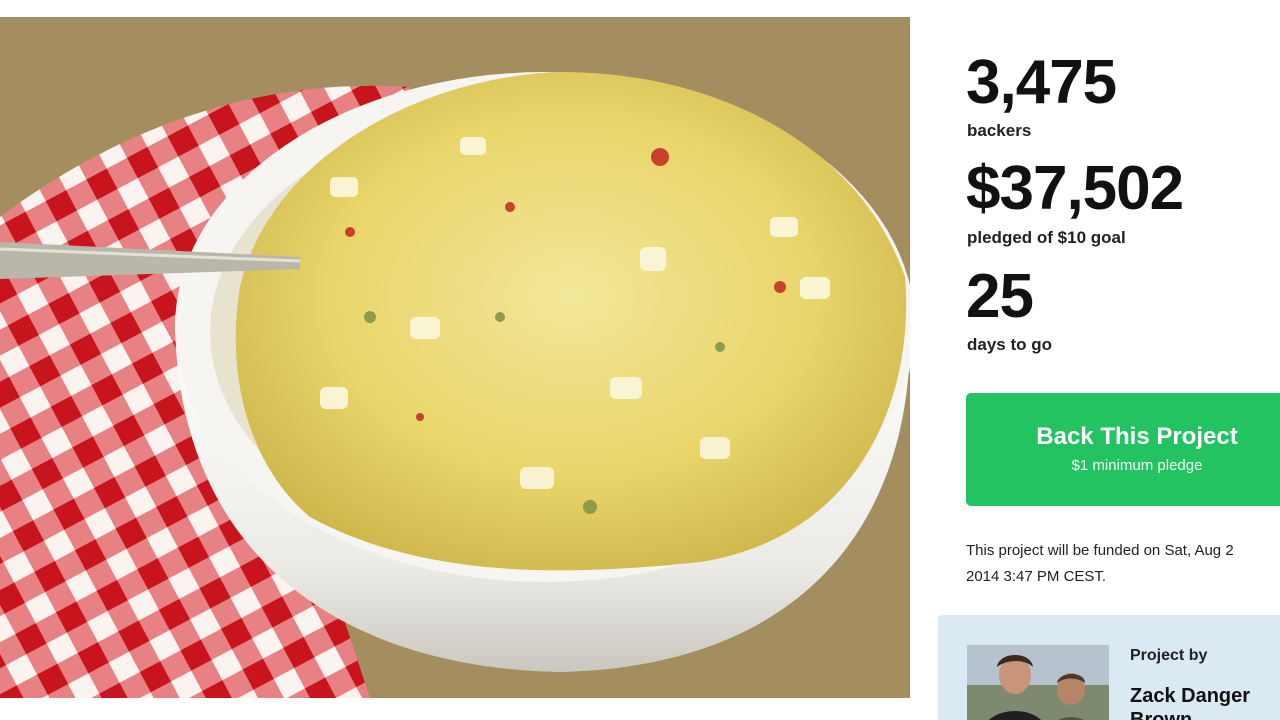 Image resolution: width=1280 pixels, height=720 pixels. I want to click on back-button-subtitle: $1 minimum pledge, so click(1137, 465).